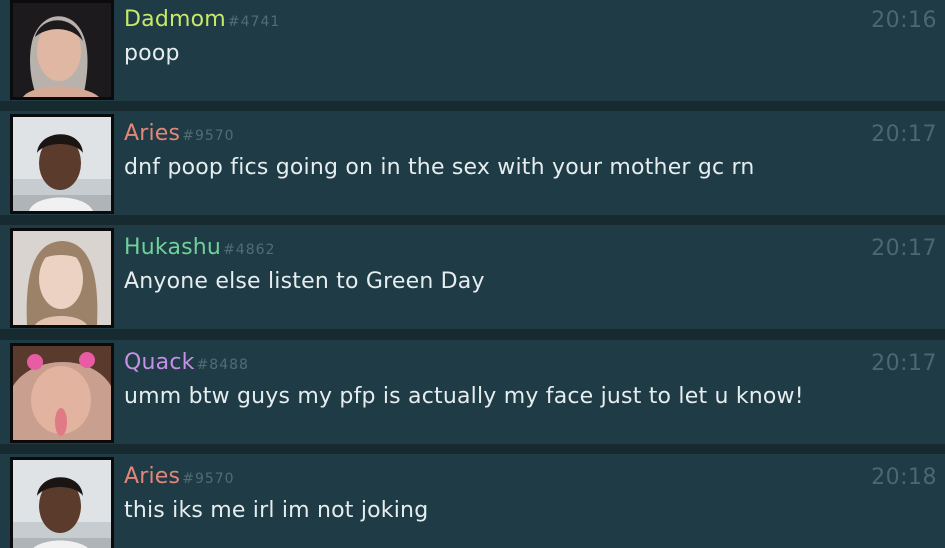 Image resolution: width=945 pixels, height=548 pixels. Describe the element at coordinates (159, 362) in the screenshot. I see `username: Quack` at that location.